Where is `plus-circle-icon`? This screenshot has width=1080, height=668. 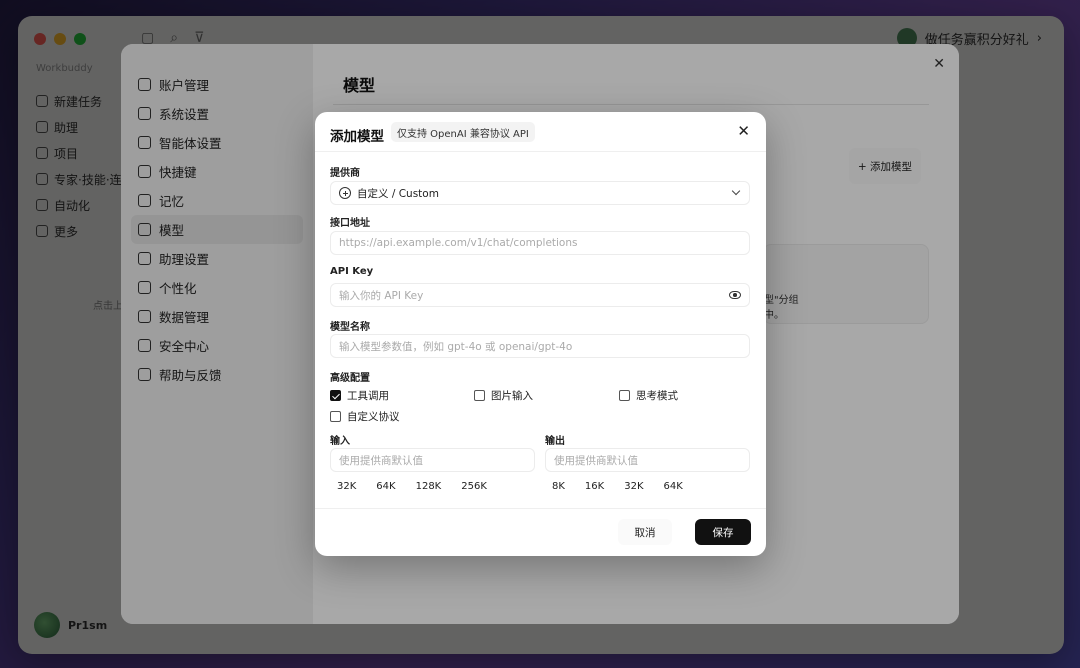 plus-circle-icon is located at coordinates (345, 193).